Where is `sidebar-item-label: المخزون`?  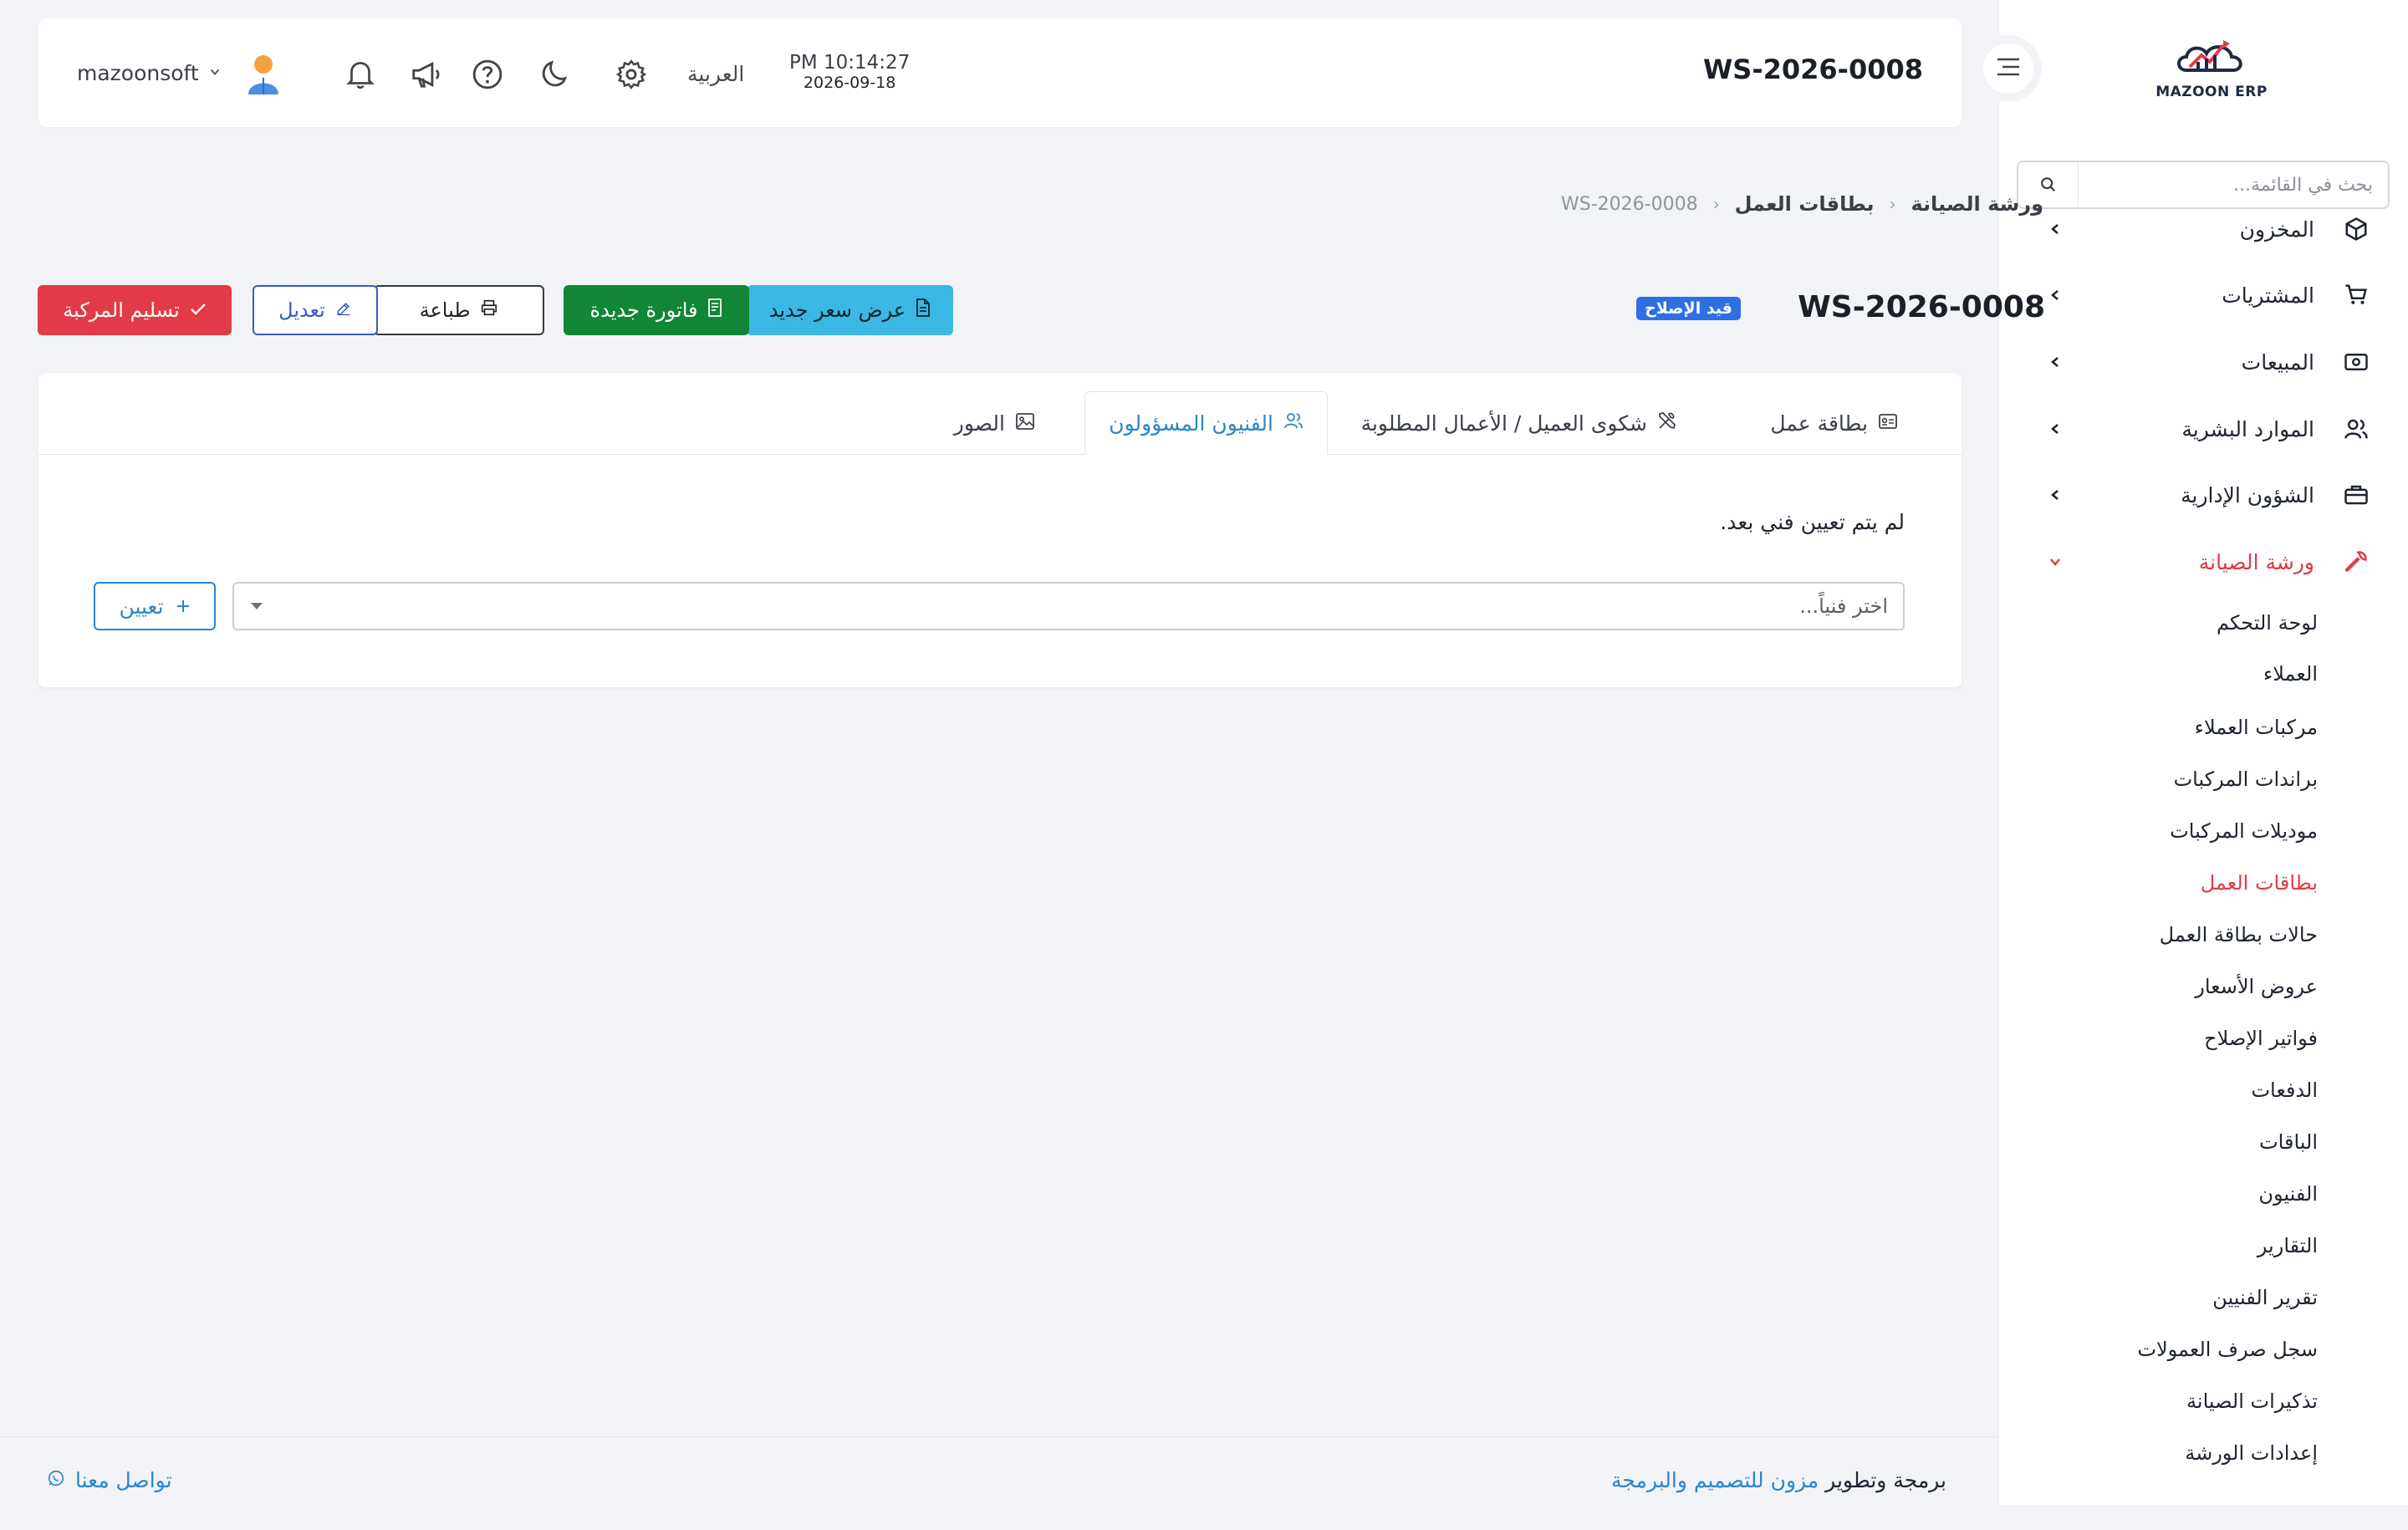 sidebar-item-label: المخزون is located at coordinates (2277, 229).